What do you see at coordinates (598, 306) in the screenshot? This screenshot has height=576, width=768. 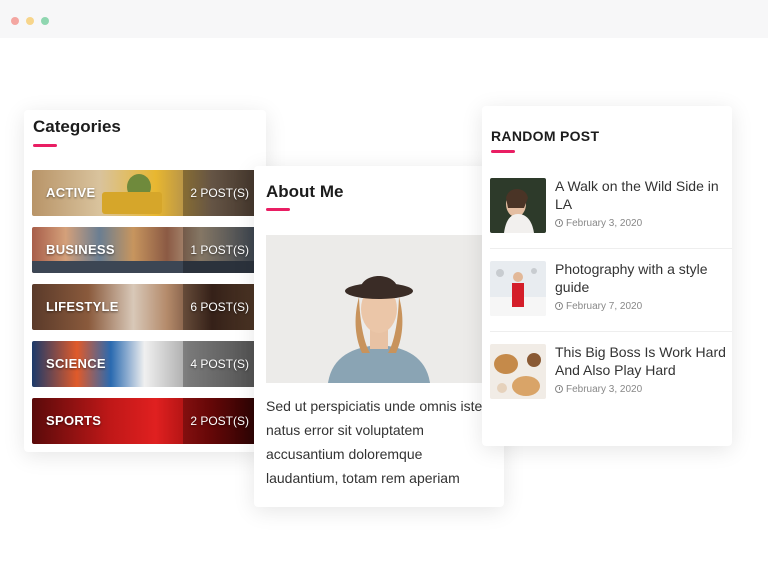 I see `post-date: February 7, 2020` at bounding box center [598, 306].